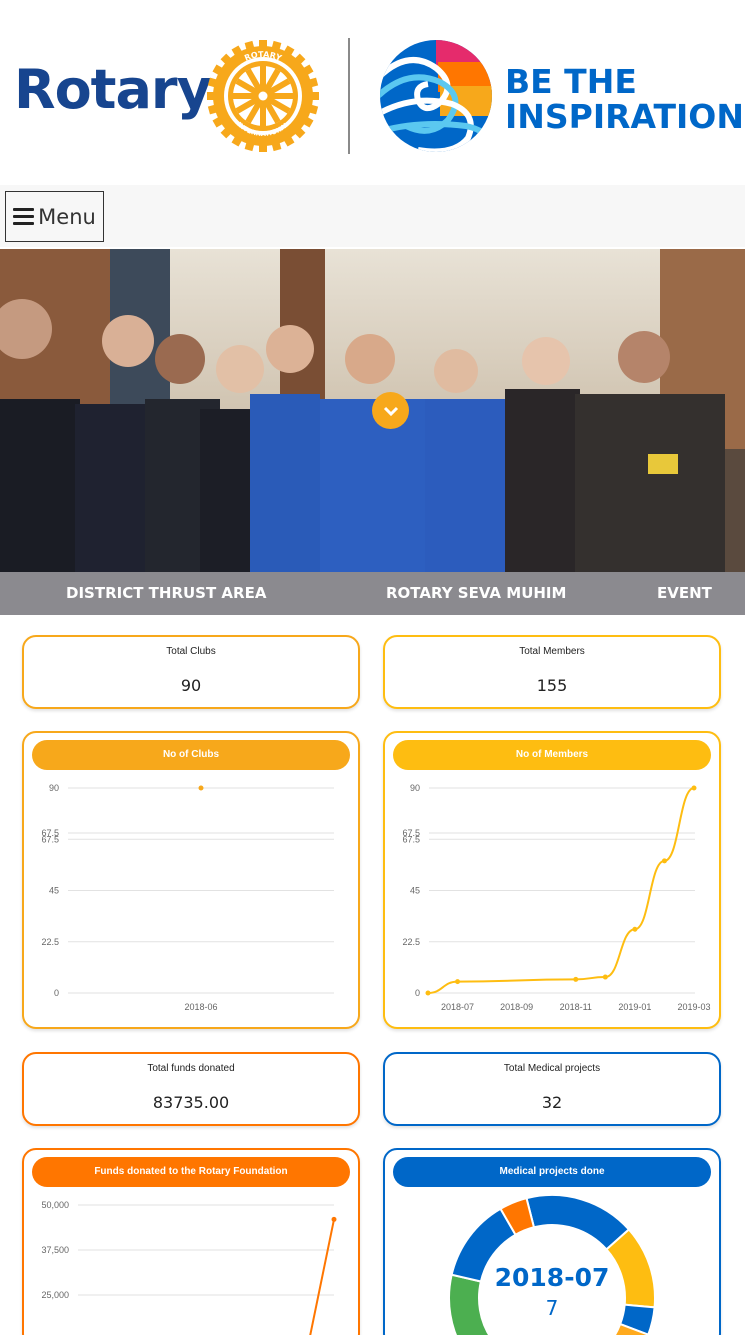  What do you see at coordinates (372, 216) in the screenshot?
I see `navbar: Menu` at bounding box center [372, 216].